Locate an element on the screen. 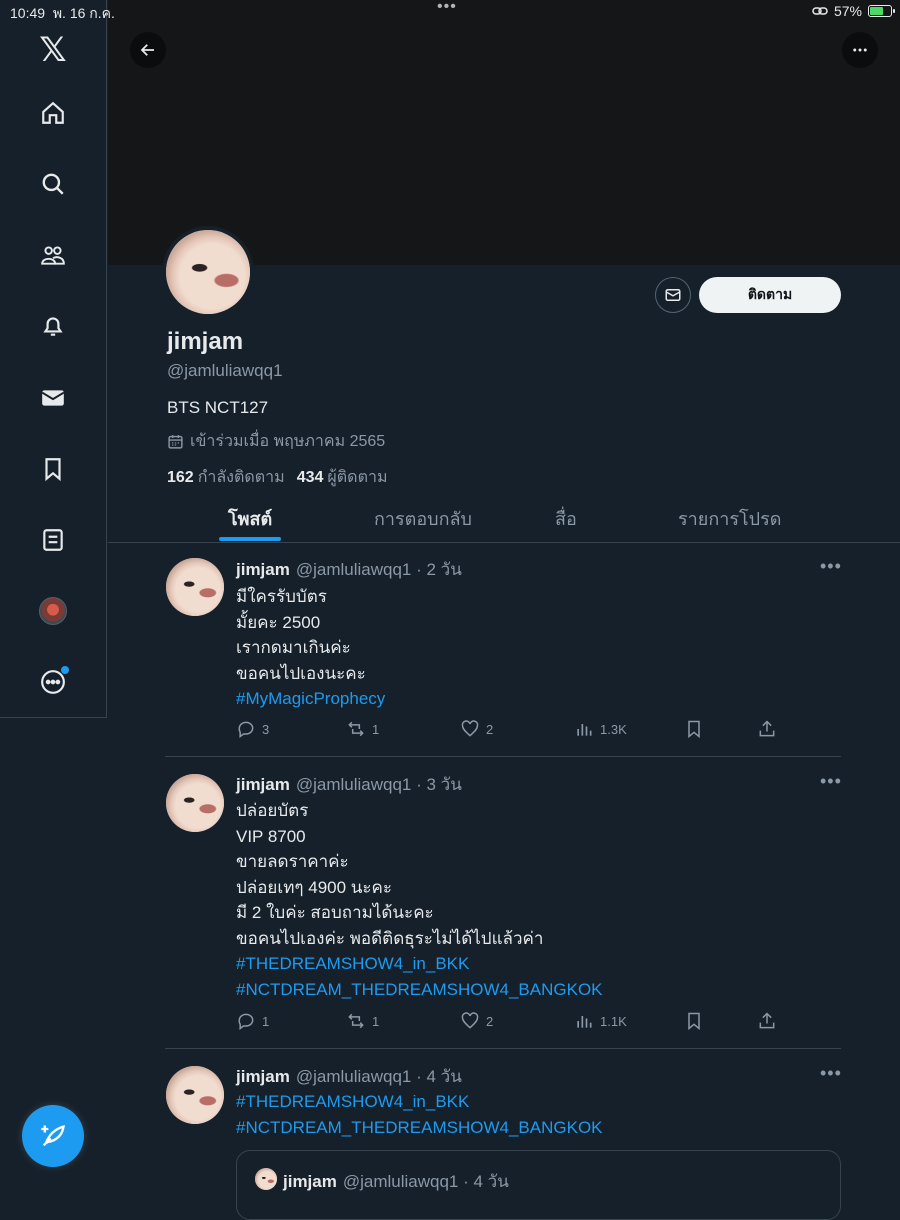 The height and width of the screenshot is (1220, 900). search-icon is located at coordinates (53, 184).